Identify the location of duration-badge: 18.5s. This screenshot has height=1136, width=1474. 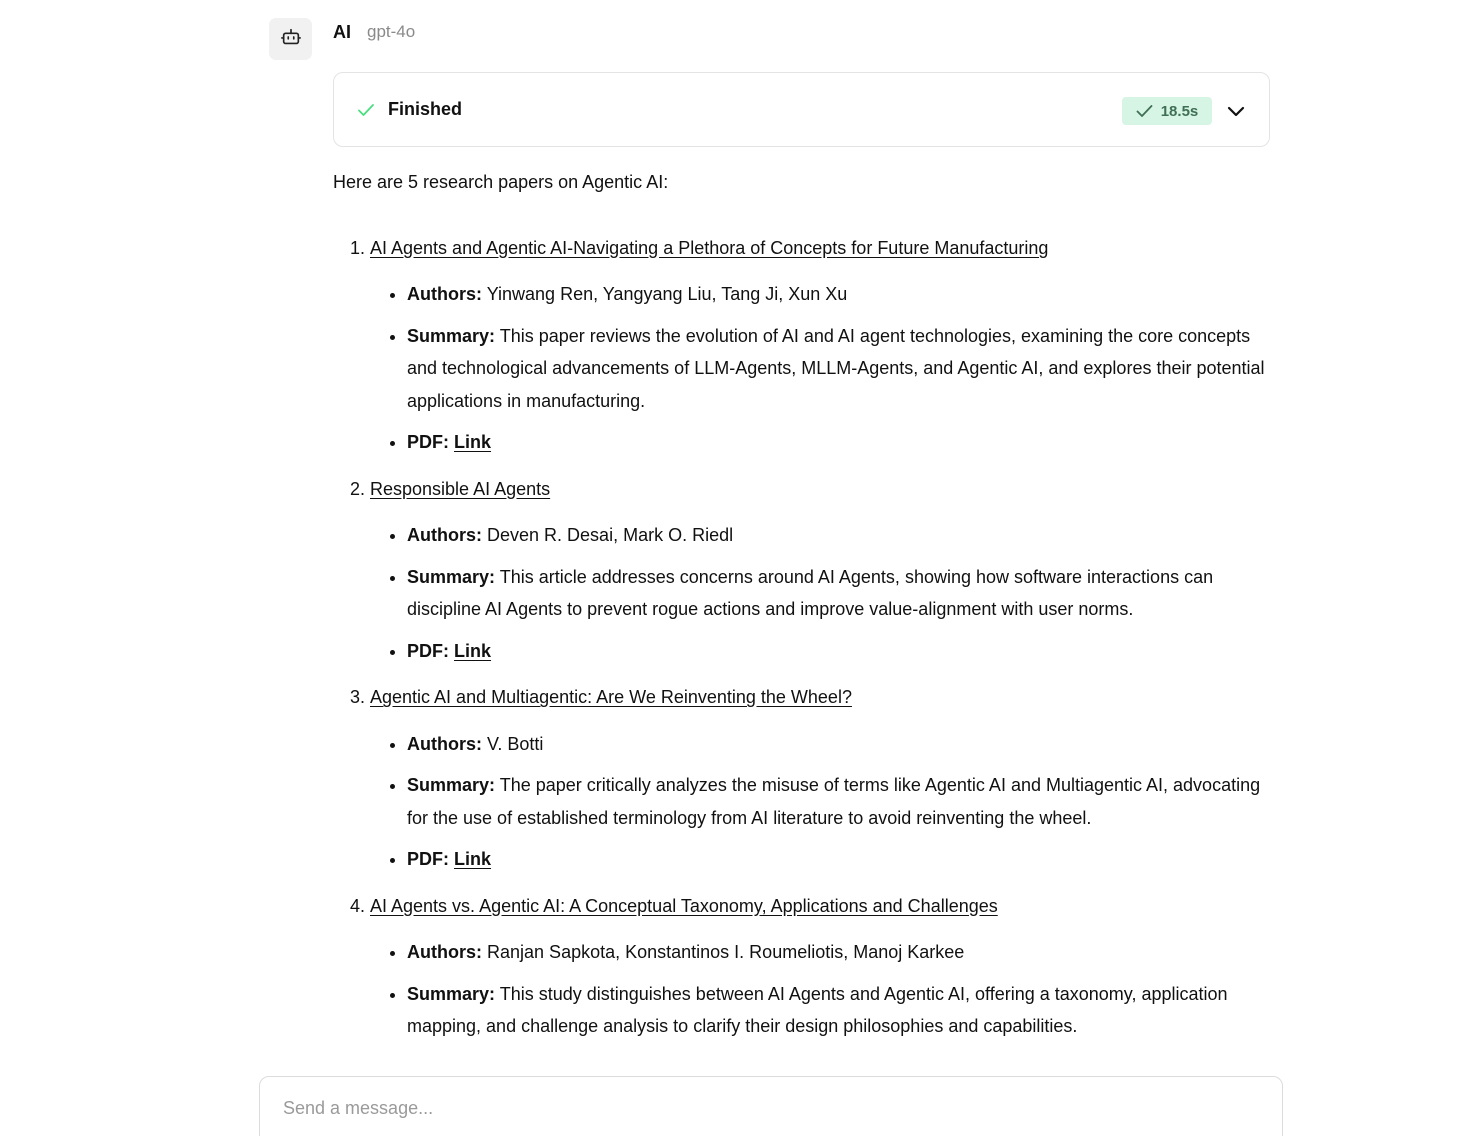
(1167, 111).